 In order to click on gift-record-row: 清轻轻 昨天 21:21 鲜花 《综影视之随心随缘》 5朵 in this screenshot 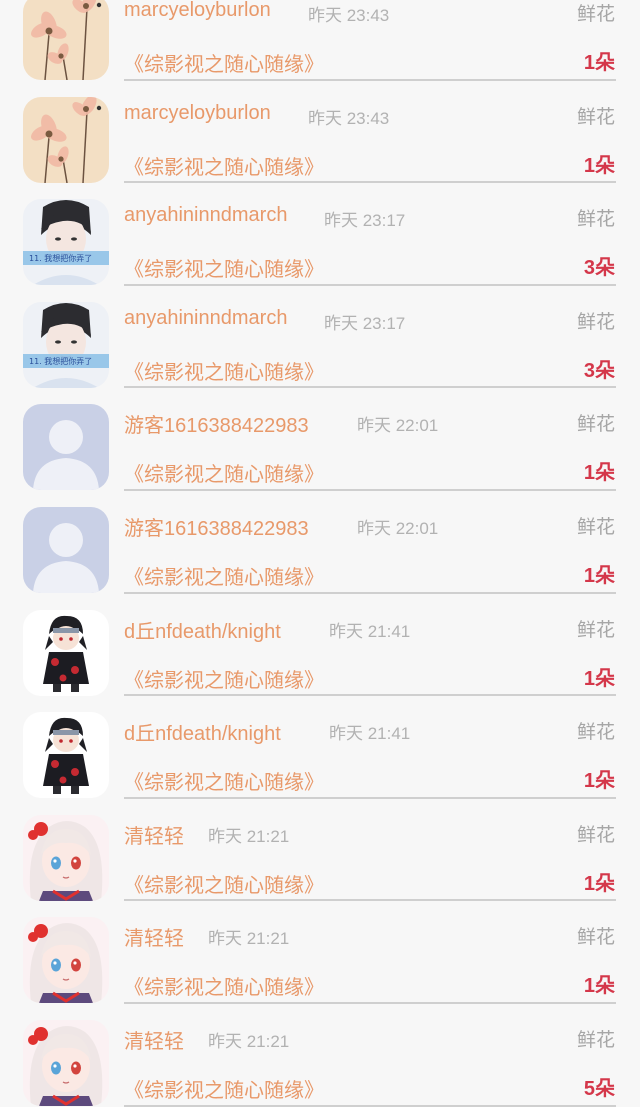, I will do `click(320, 1055)`.